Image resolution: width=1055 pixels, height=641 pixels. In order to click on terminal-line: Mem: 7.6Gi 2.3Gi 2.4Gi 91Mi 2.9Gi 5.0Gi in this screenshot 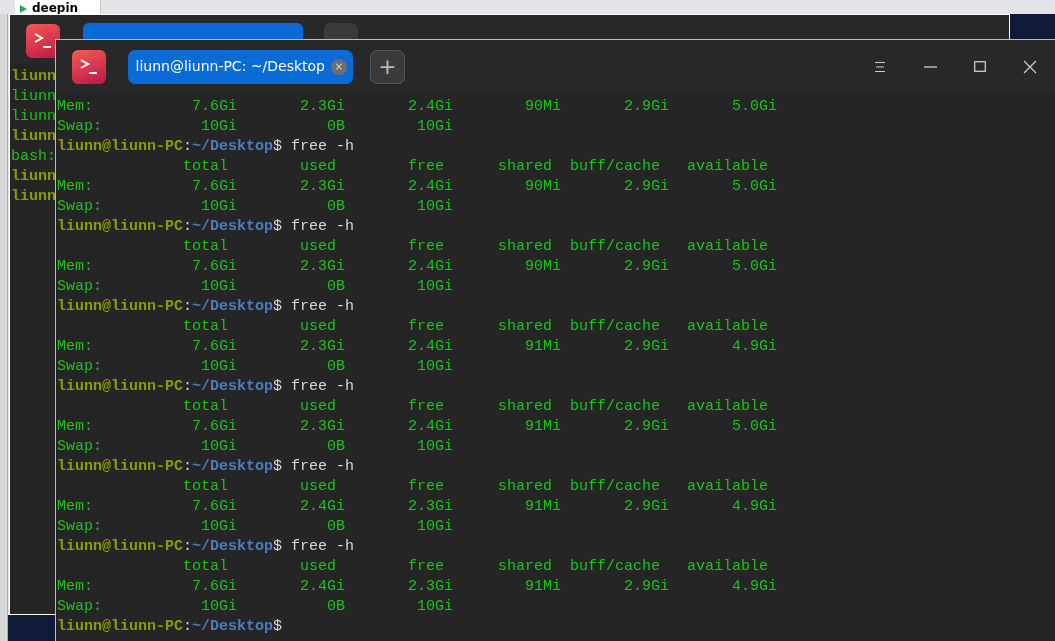, I will do `click(418, 427)`.